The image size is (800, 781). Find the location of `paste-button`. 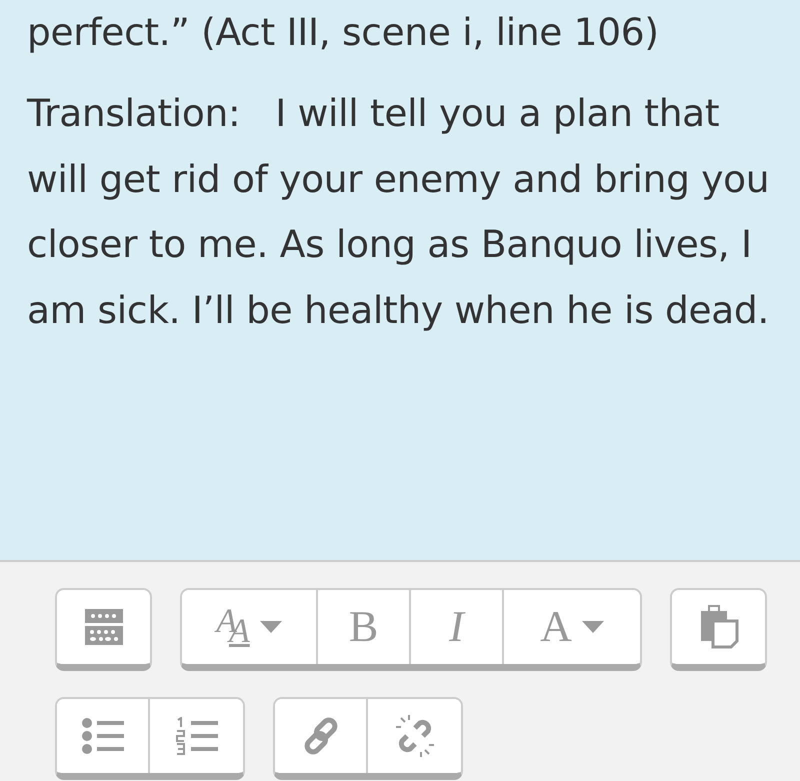

paste-button is located at coordinates (718, 627).